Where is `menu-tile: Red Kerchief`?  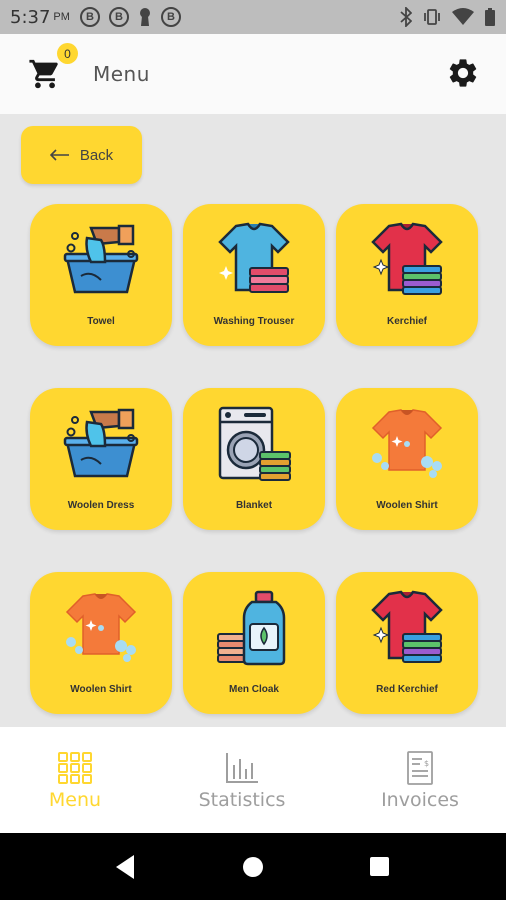 menu-tile: Red Kerchief is located at coordinates (407, 643).